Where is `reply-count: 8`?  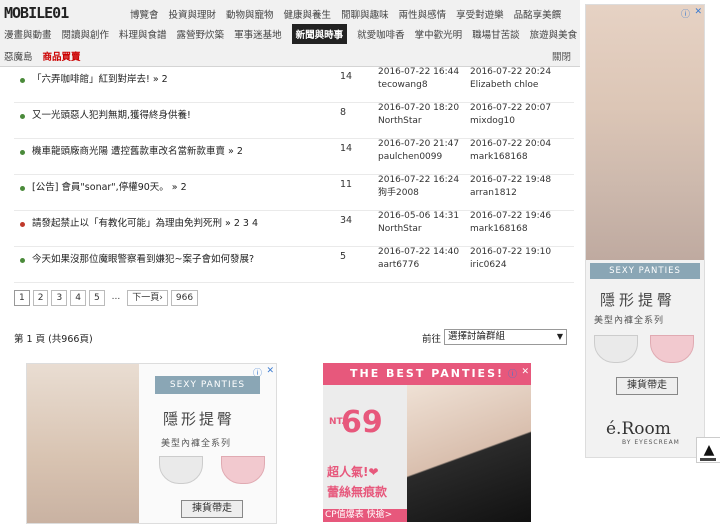
reply-count: 8 is located at coordinates (343, 112).